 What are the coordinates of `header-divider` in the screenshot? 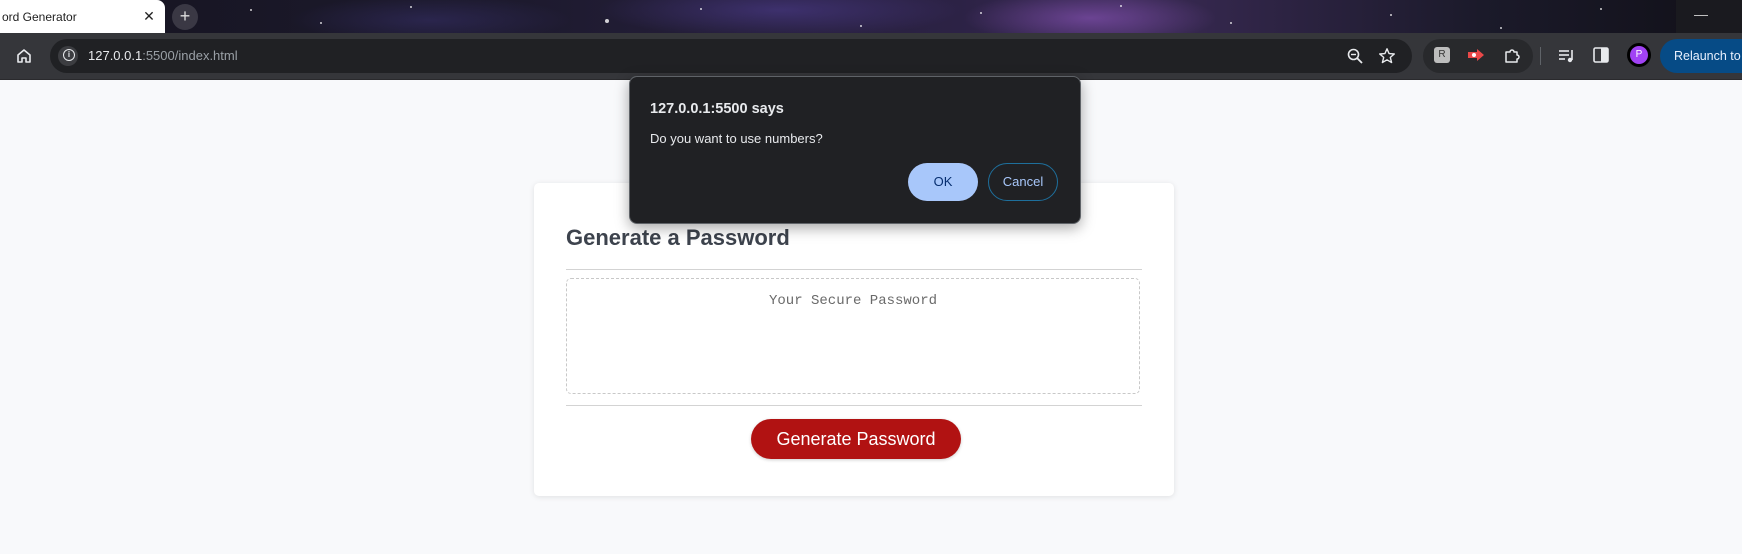 It's located at (854, 269).